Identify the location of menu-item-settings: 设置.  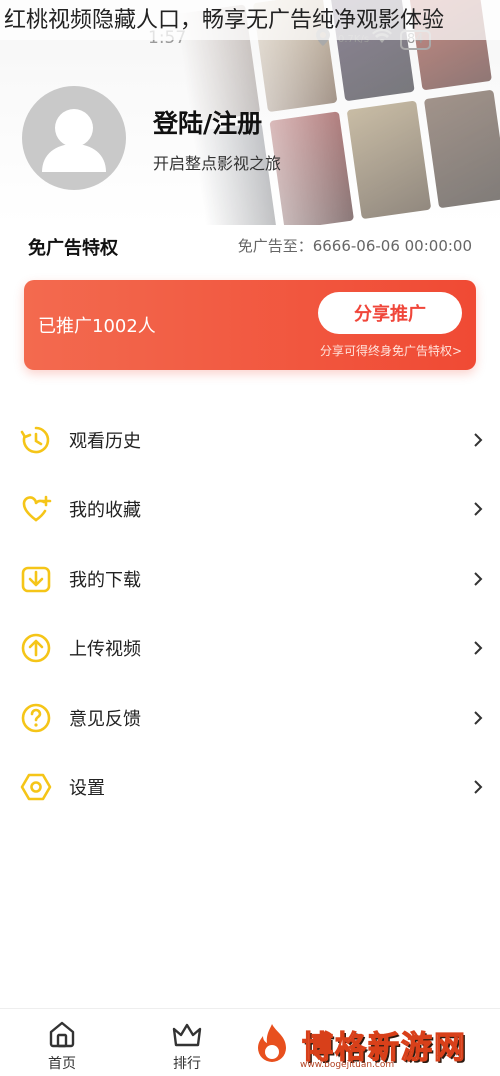
(250, 788).